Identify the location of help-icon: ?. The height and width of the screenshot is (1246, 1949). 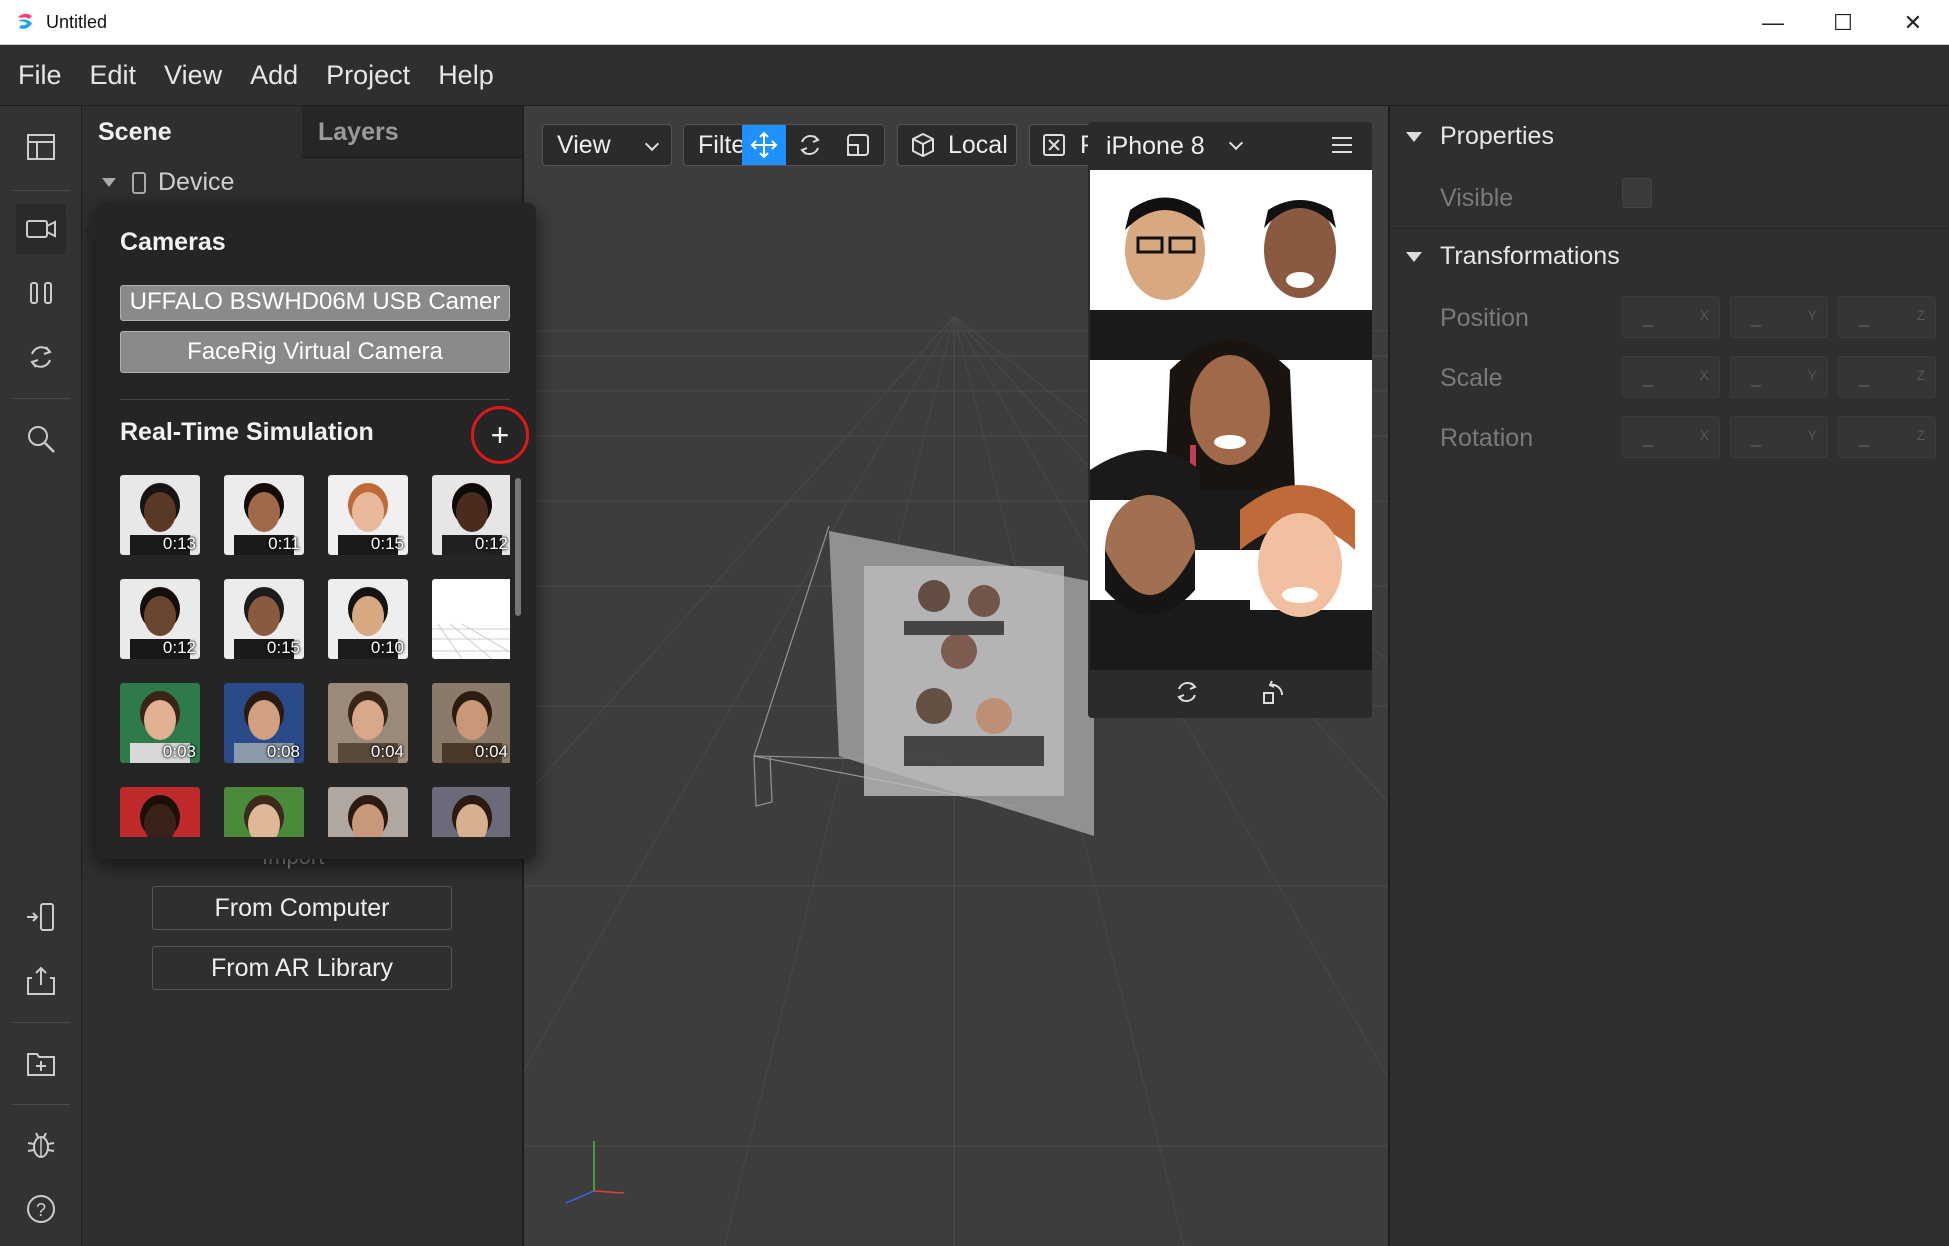
(41, 1209).